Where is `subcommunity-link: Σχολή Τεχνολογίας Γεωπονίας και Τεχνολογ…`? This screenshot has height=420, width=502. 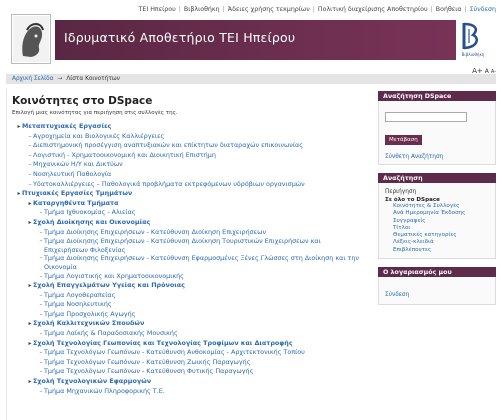
subcommunity-link: Σχολή Τεχνολογίας Γεωπονίας και Τεχνολογ… is located at coordinates (163, 343).